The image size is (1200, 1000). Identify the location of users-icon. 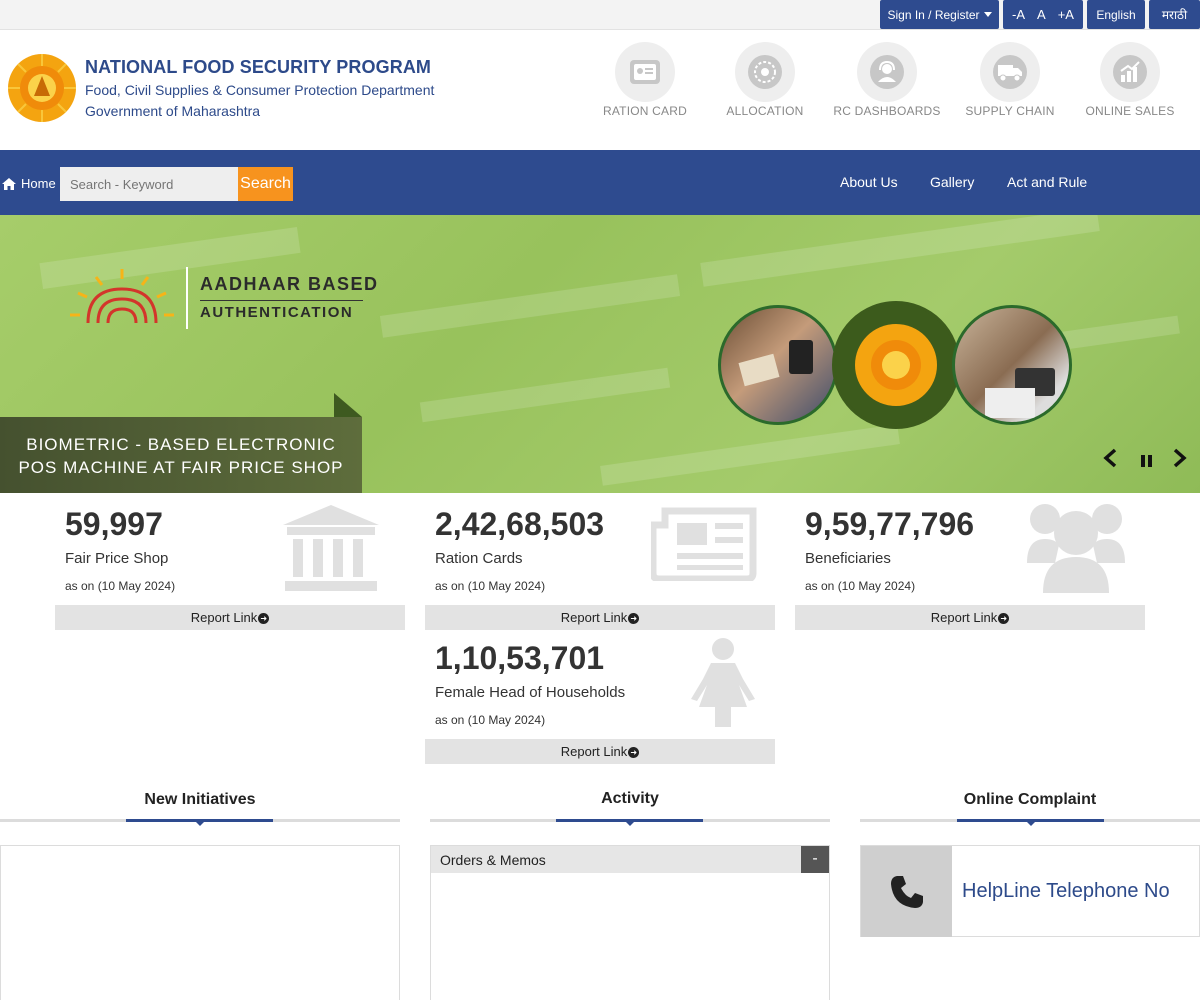
(1076, 548).